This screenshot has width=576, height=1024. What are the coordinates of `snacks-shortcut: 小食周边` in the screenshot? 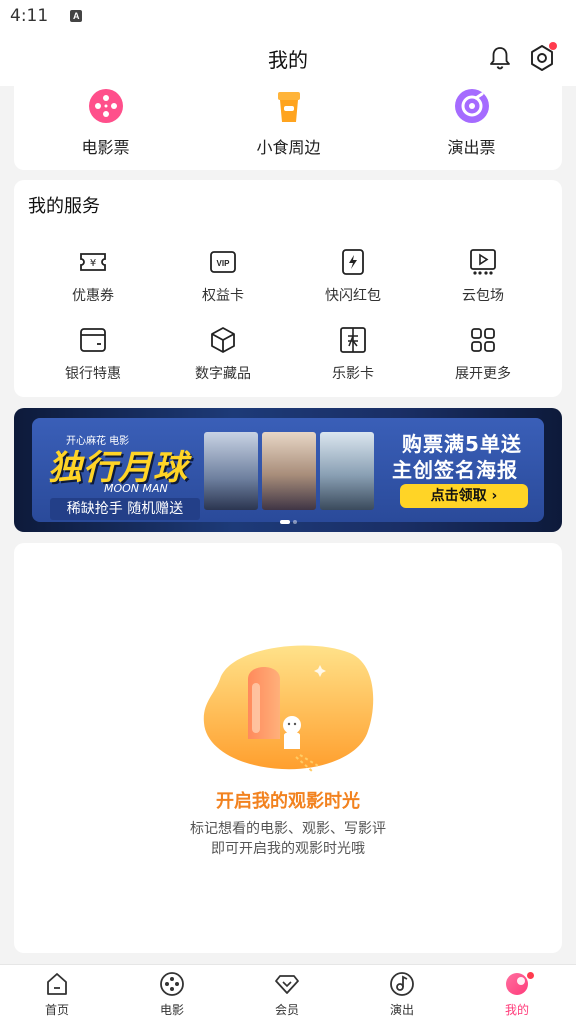 It's located at (288, 122).